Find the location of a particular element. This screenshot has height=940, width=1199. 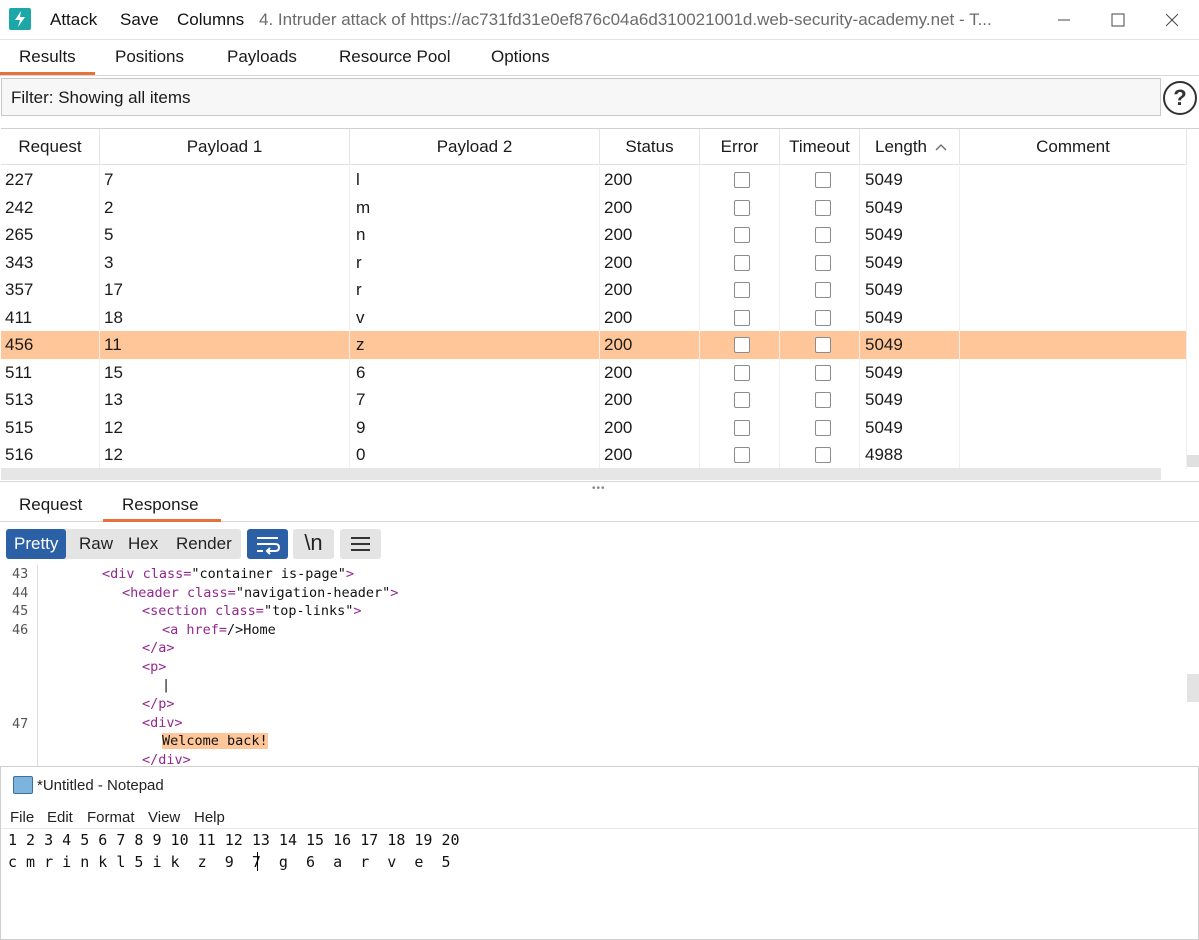

cell-p1: 15 is located at coordinates (225, 372).